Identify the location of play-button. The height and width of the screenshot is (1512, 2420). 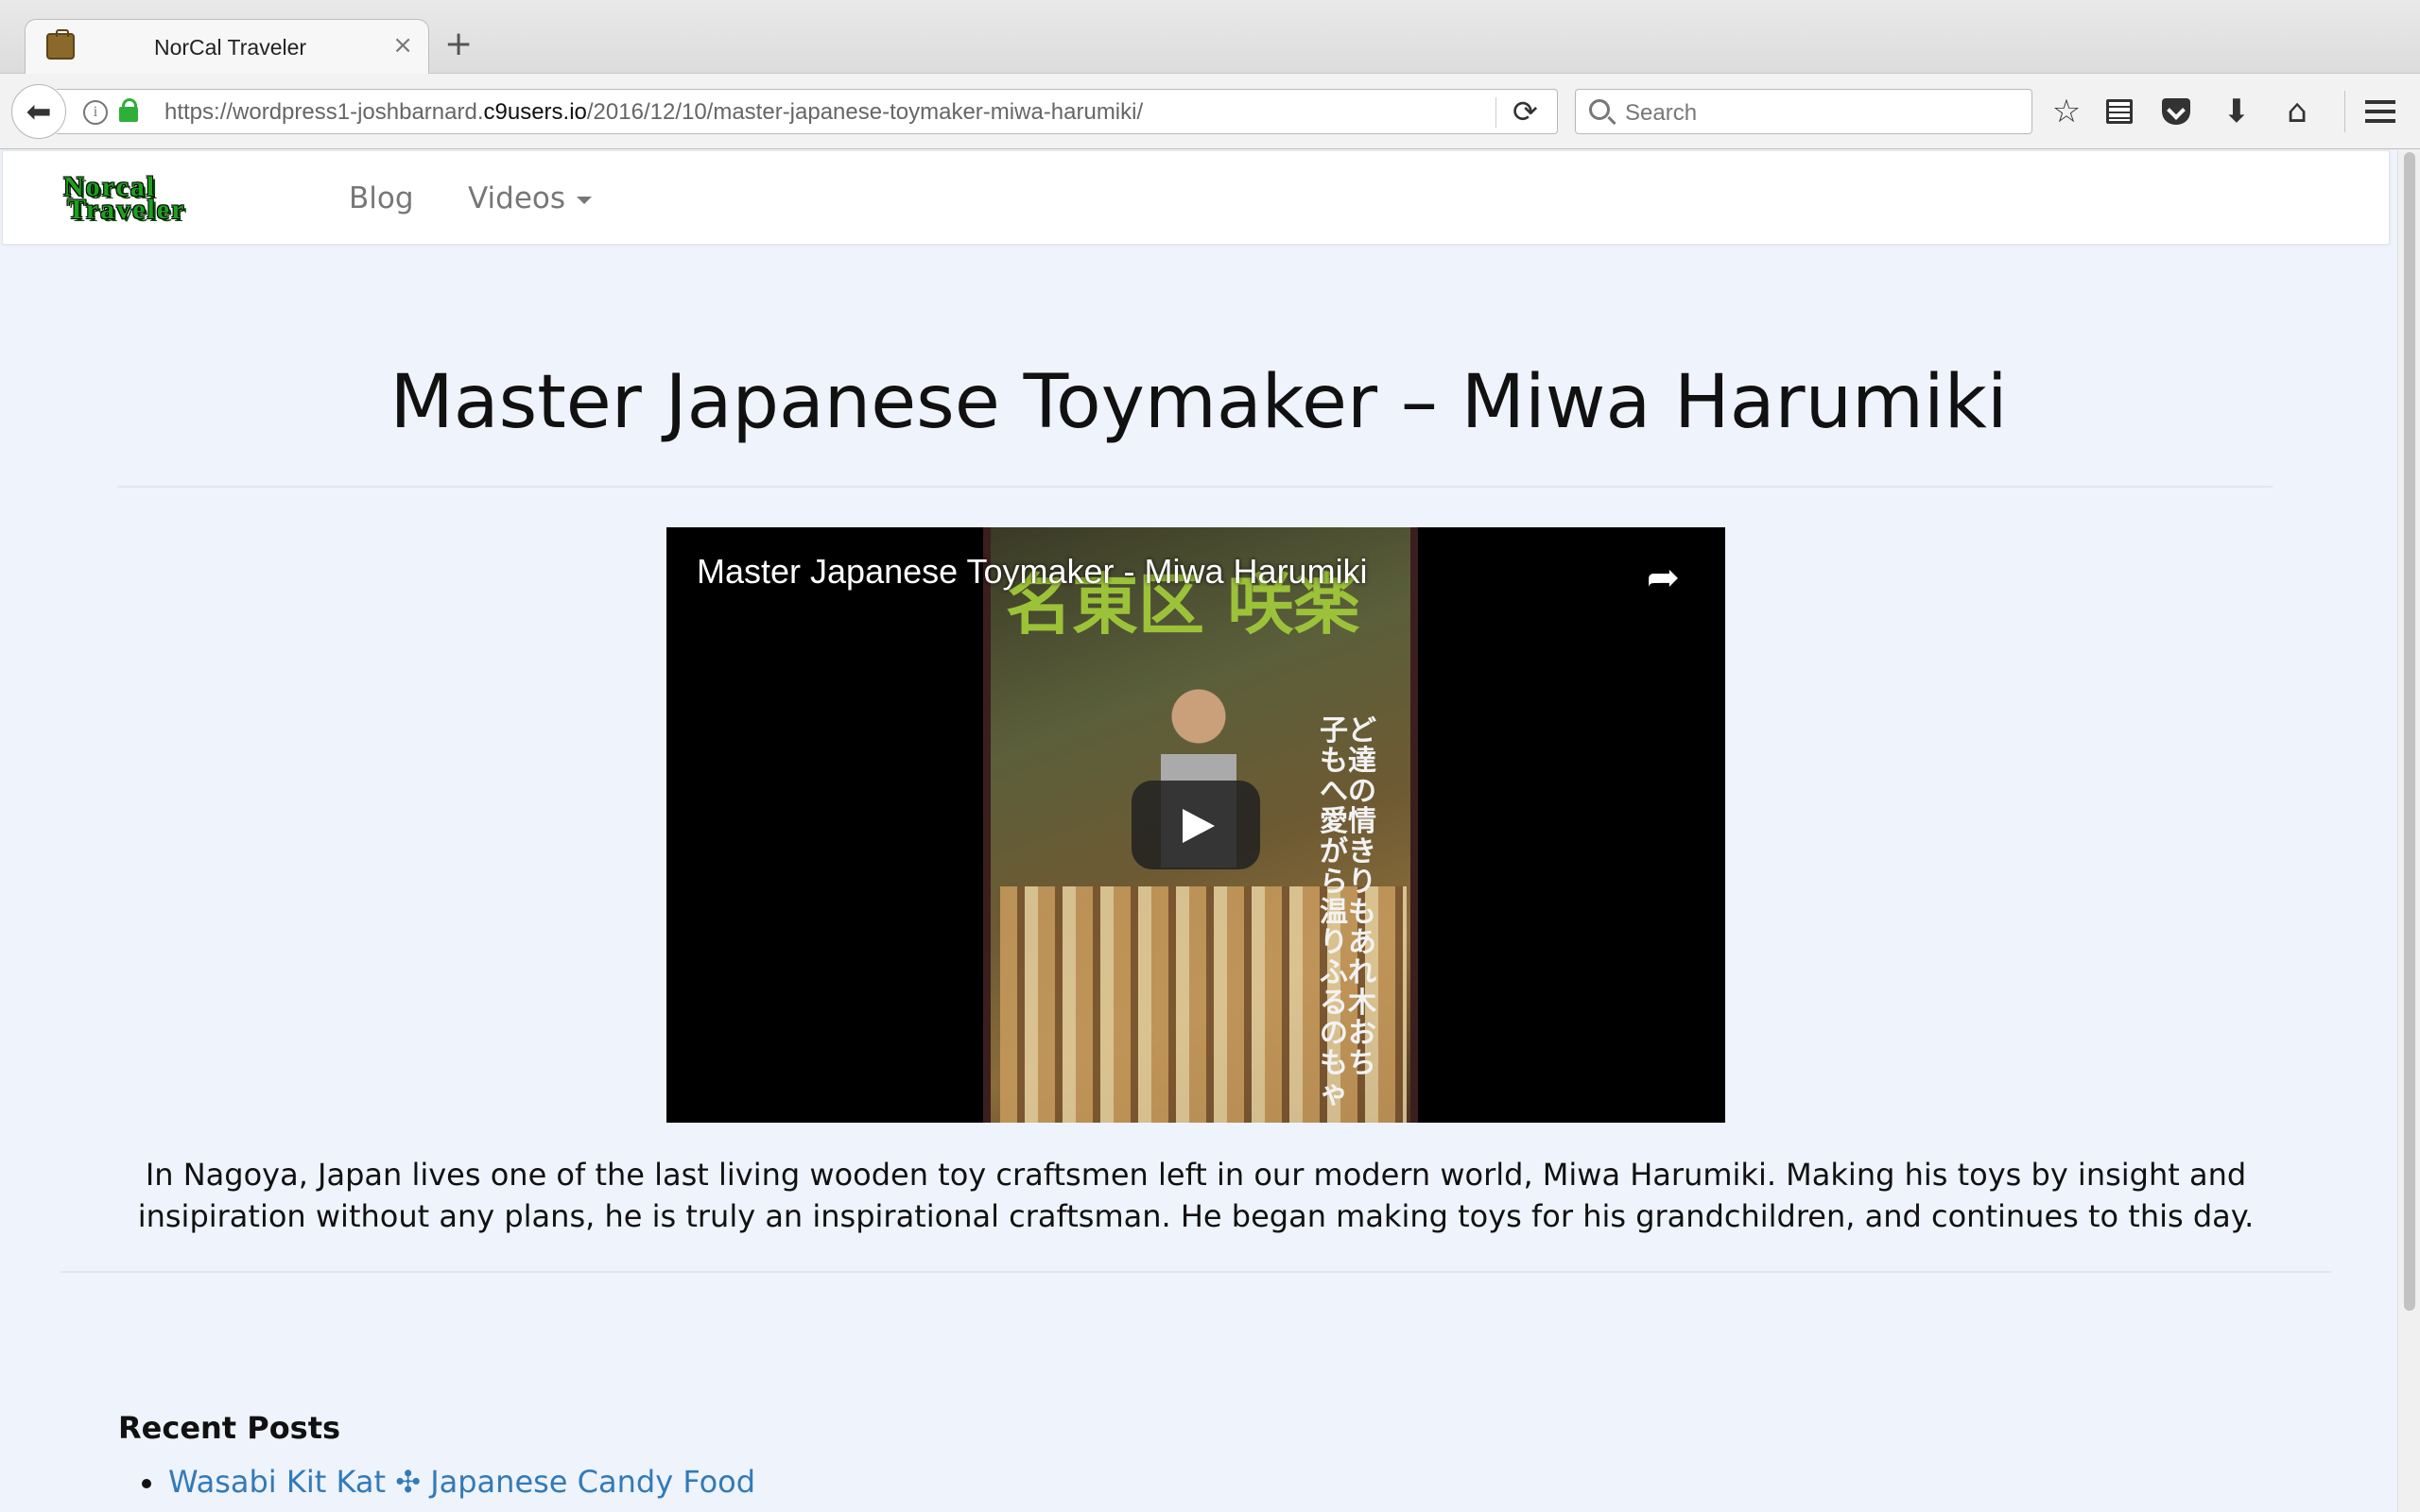
(1196, 825).